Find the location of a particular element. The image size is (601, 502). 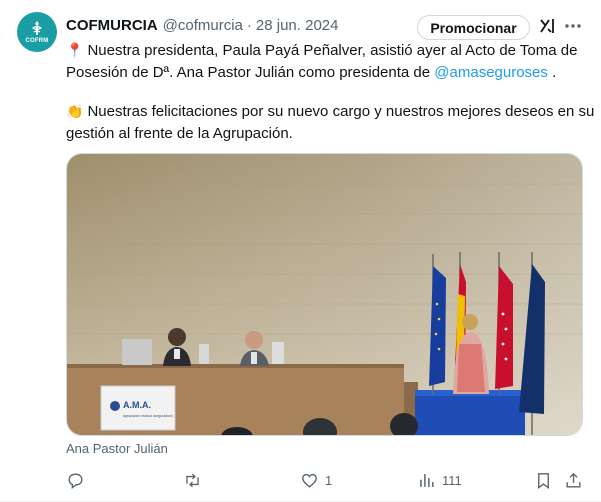

promote-button: Promocionar is located at coordinates (473, 27).